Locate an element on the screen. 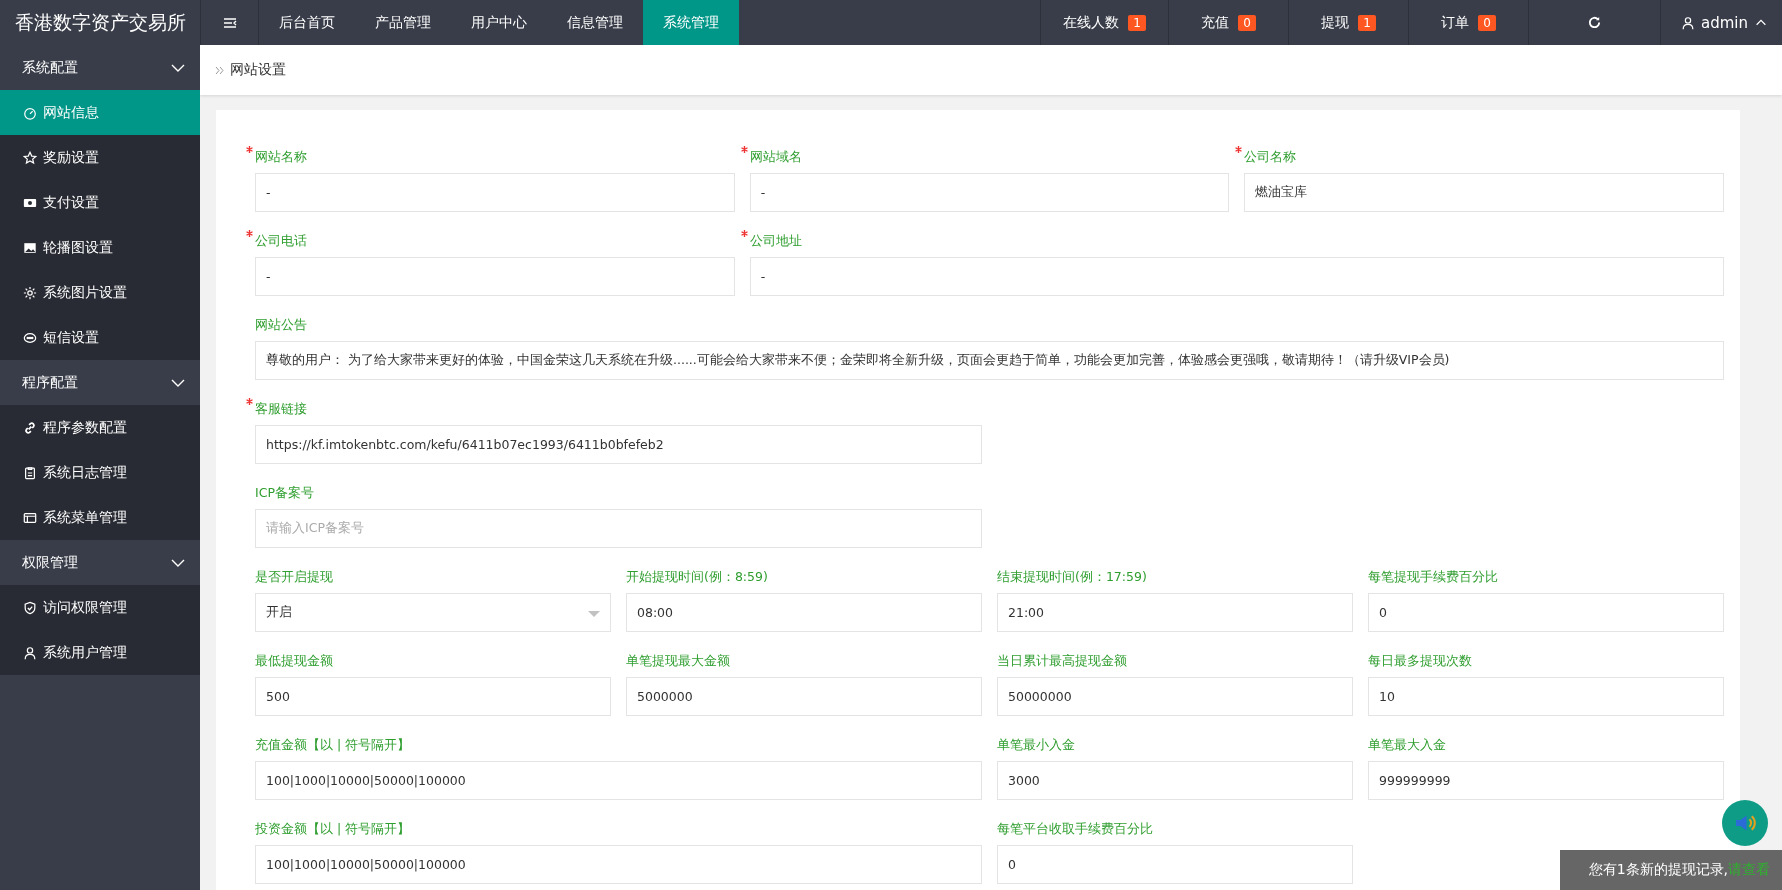  field-label: 是否开启提现 is located at coordinates (294, 577).